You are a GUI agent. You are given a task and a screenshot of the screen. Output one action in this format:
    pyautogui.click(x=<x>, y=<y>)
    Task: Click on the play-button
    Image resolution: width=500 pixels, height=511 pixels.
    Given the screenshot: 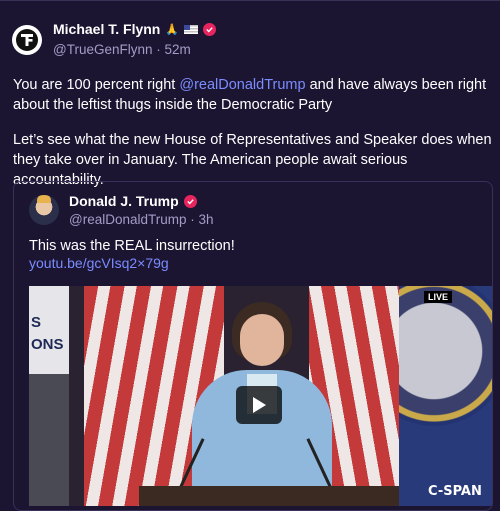 What is the action you would take?
    pyautogui.click(x=259, y=405)
    